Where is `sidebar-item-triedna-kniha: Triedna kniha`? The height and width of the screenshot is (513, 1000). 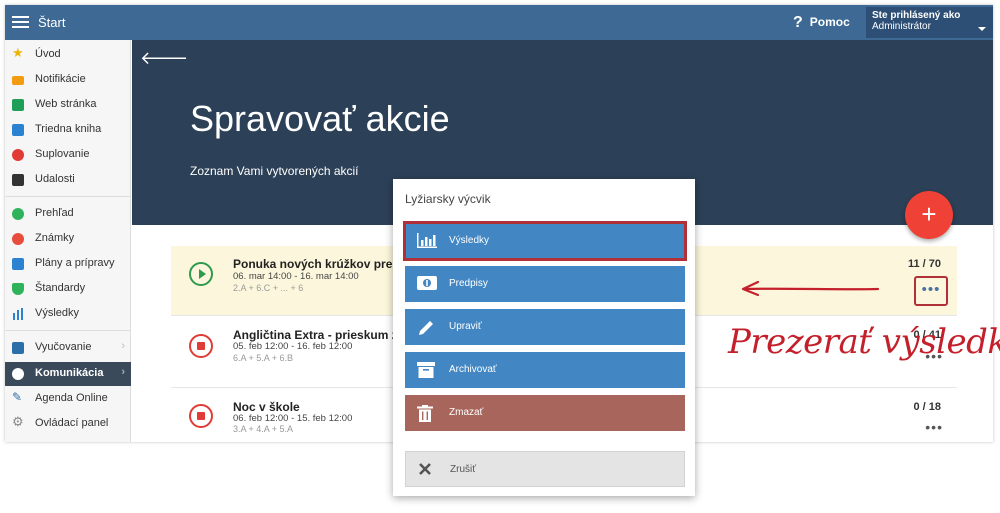 sidebar-item-triedna-kniha: Triedna kniha is located at coordinates (68, 130).